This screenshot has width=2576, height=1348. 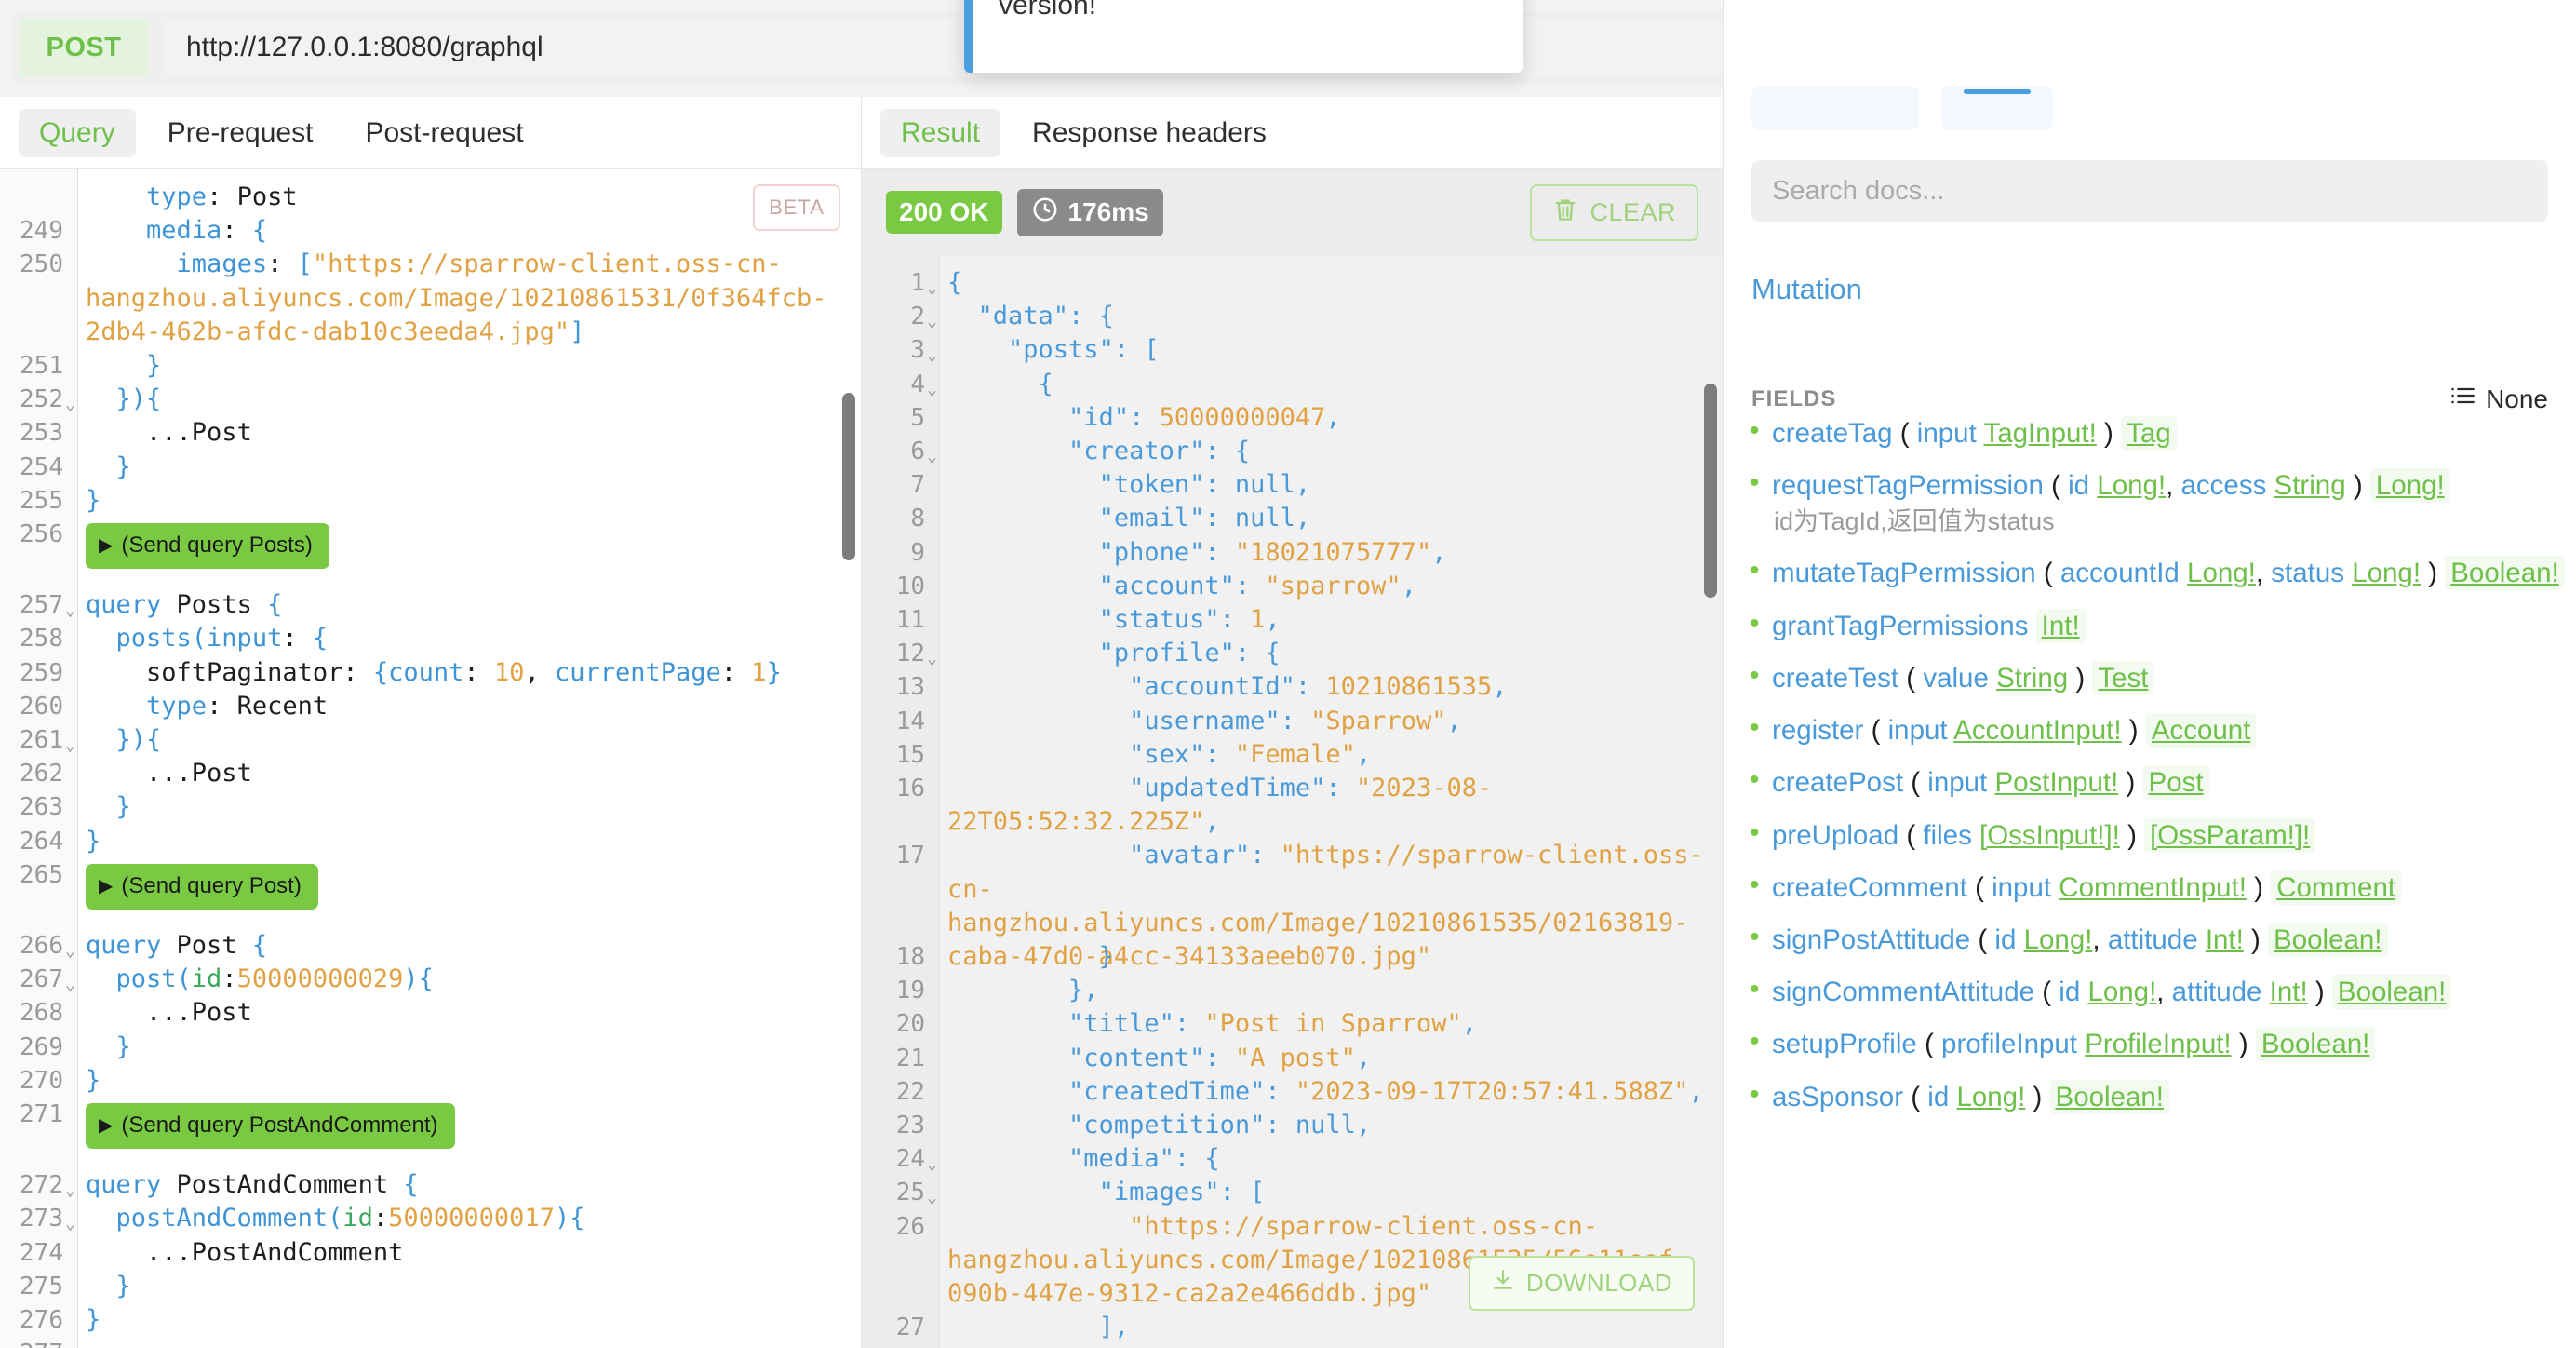 What do you see at coordinates (1328, 1058) in the screenshot?
I see `code-line: "content": "A post",` at bounding box center [1328, 1058].